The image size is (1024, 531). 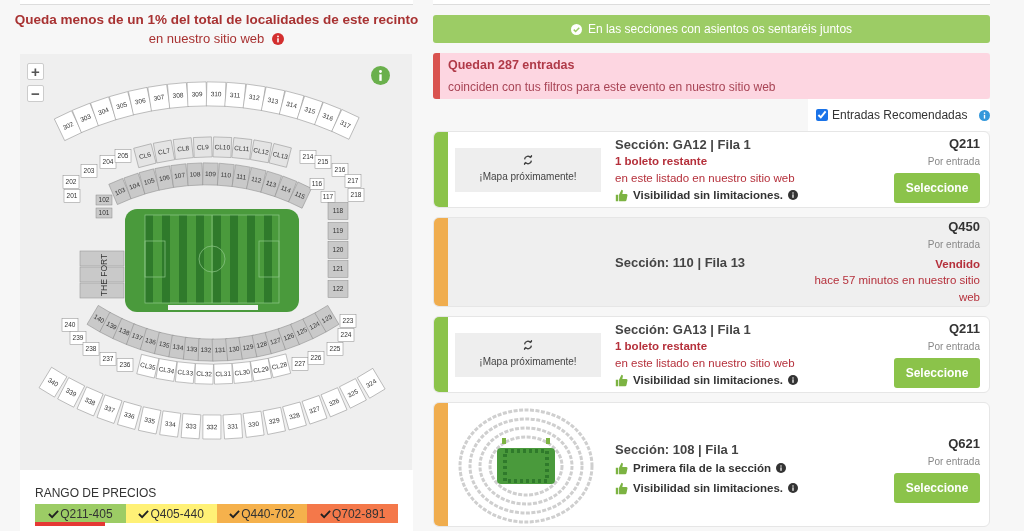 What do you see at coordinates (822, 115) in the screenshot?
I see `recommended-checkbox` at bounding box center [822, 115].